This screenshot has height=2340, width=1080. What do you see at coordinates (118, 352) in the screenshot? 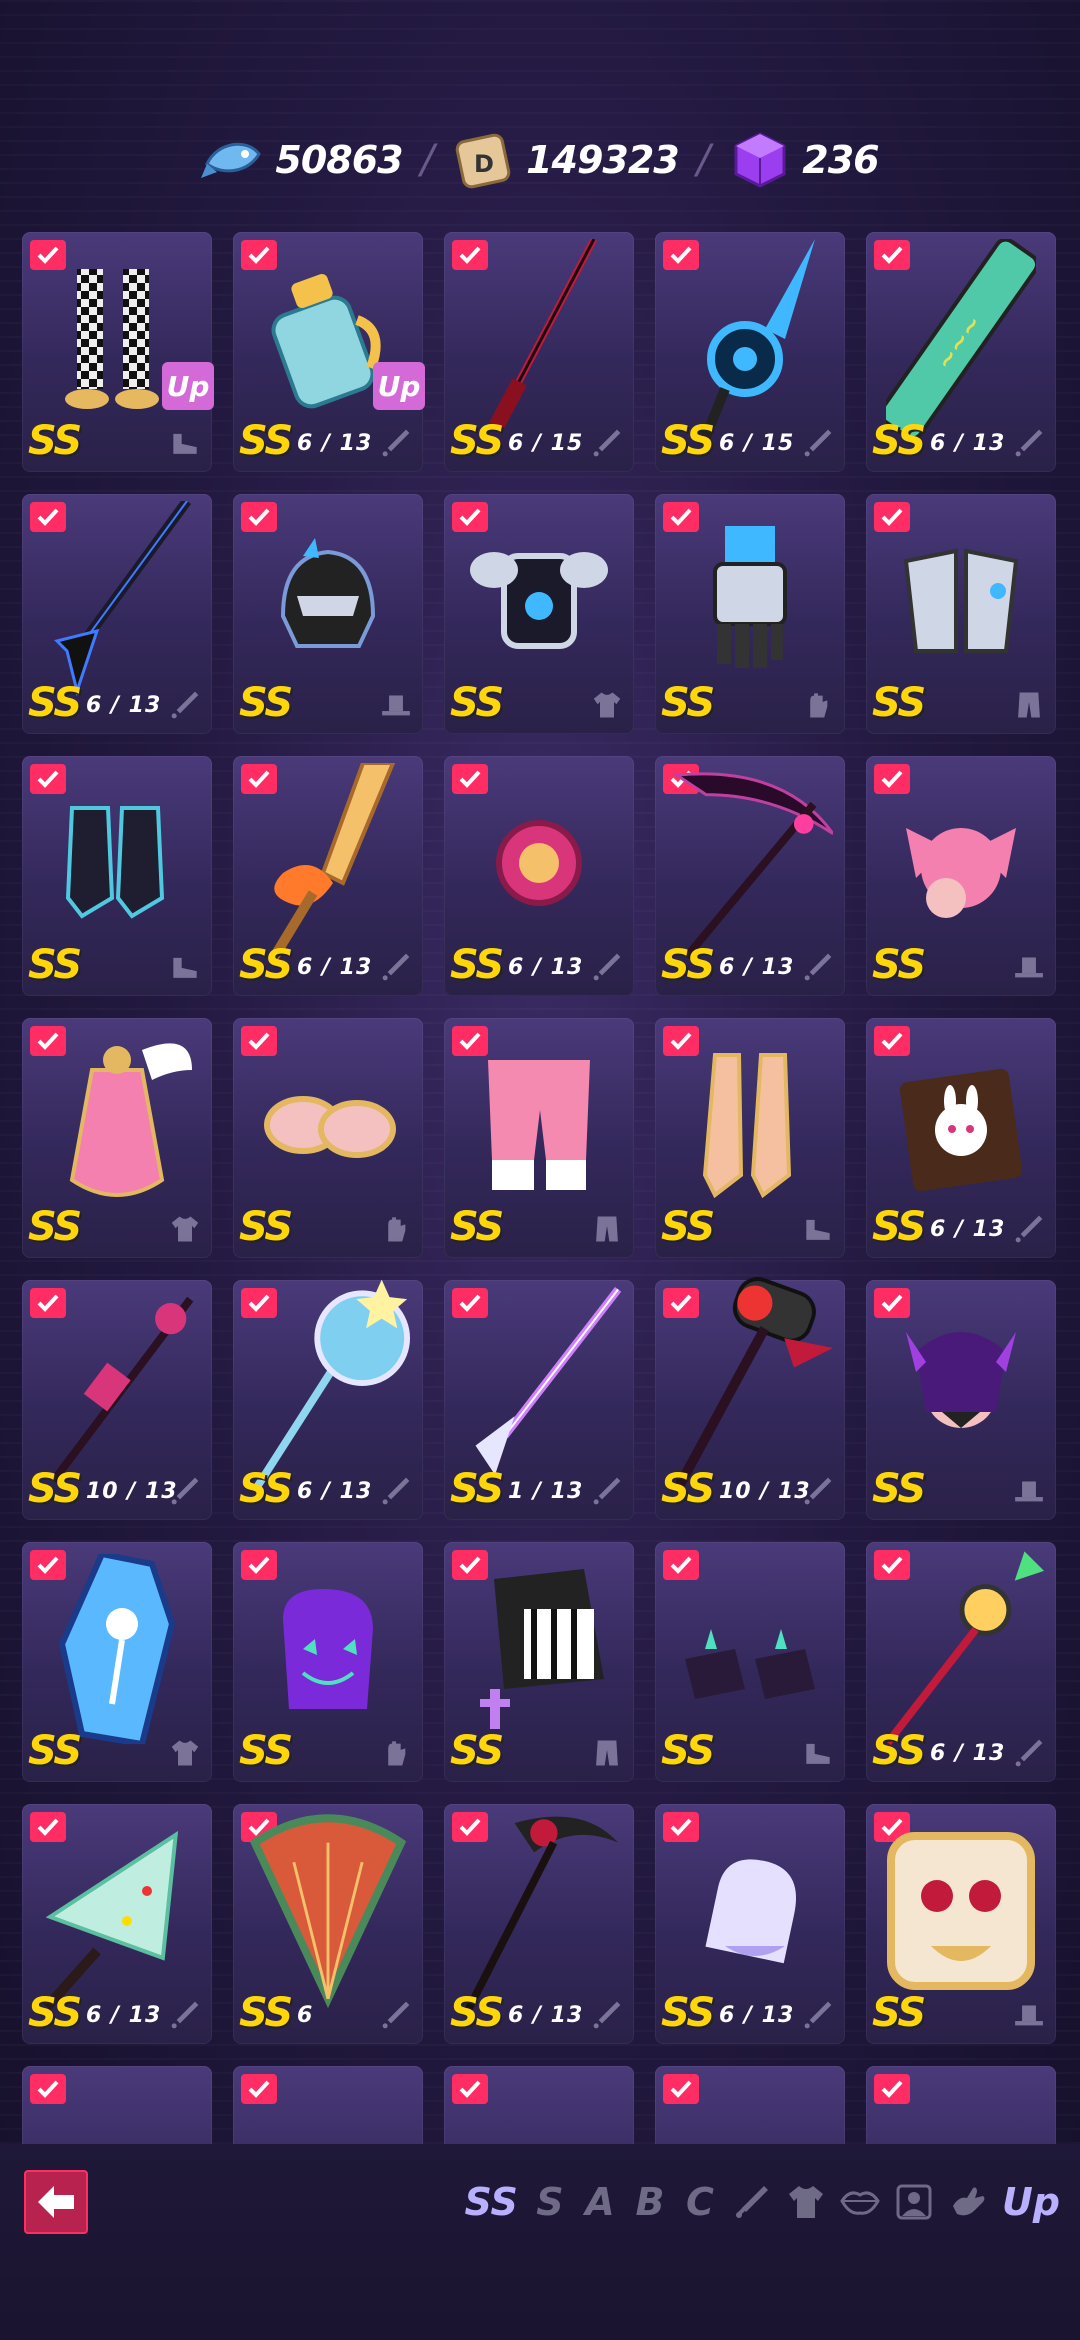
I see `item-card: SS Up` at bounding box center [118, 352].